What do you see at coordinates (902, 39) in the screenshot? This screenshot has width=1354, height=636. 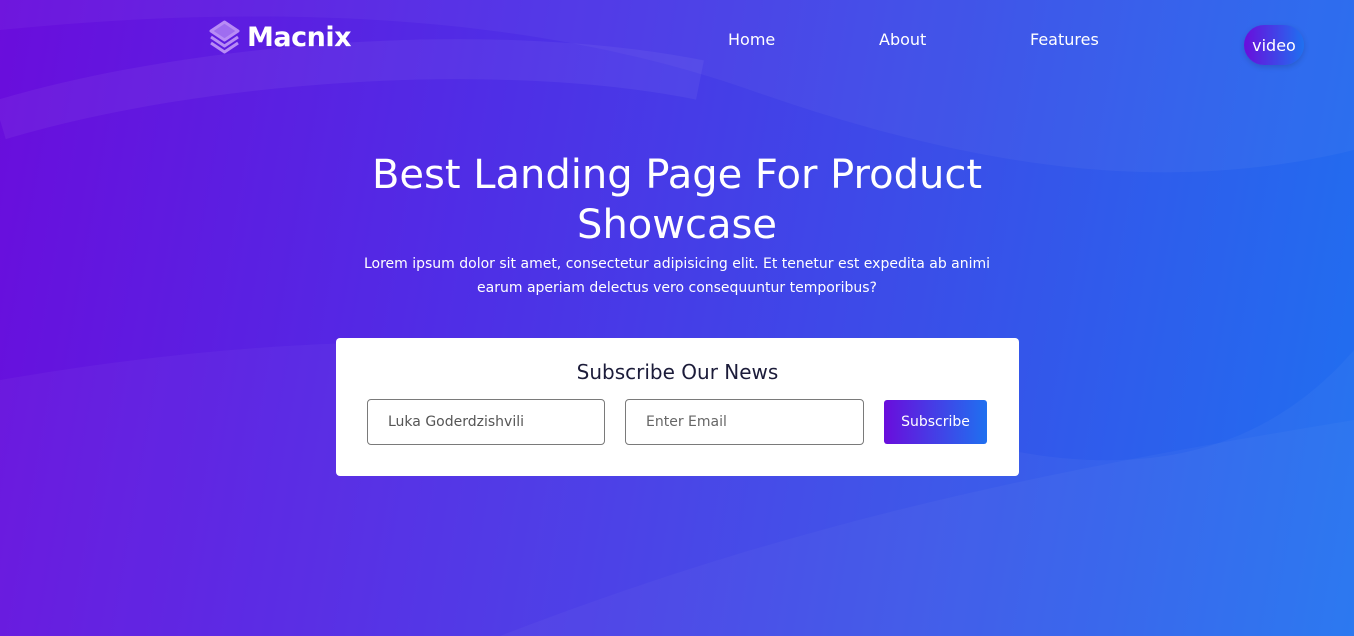 I see `nav-link-about: About` at bounding box center [902, 39].